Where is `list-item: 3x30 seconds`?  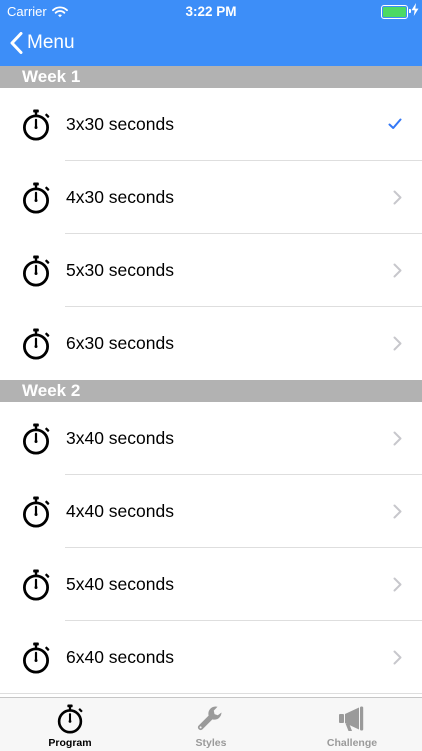 list-item: 3x30 seconds is located at coordinates (211, 124).